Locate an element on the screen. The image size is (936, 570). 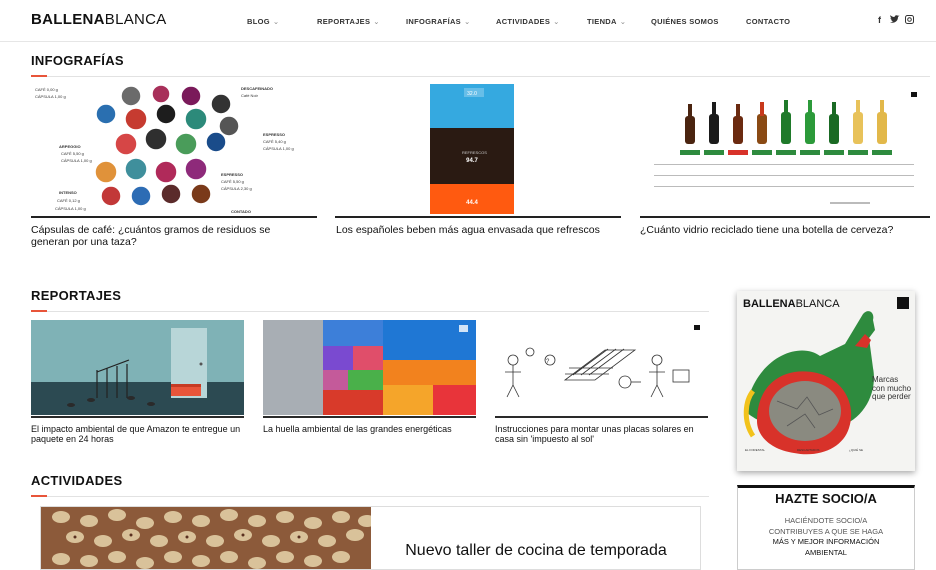
menu-blog: BLOG ⌄ is located at coordinates (263, 21).